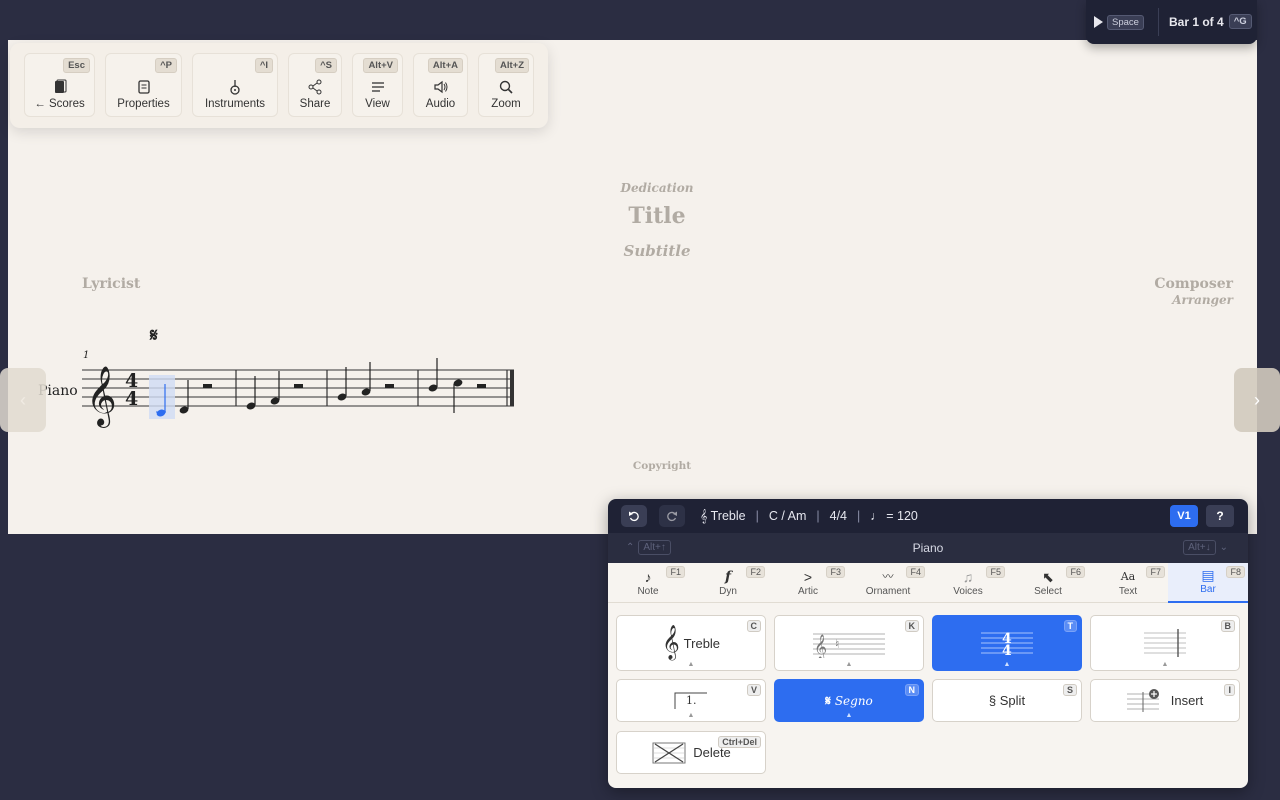 The image size is (1280, 800). What do you see at coordinates (928, 548) in the screenshot?
I see `current-instrument: Piano` at bounding box center [928, 548].